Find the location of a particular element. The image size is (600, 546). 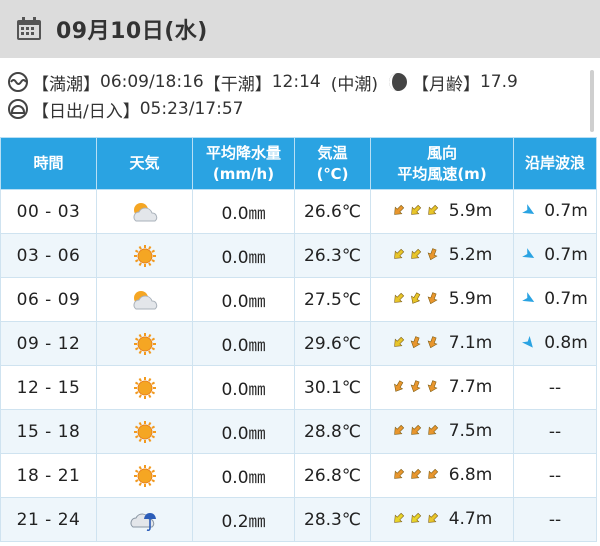

wave-height: -- is located at coordinates (555, 387).